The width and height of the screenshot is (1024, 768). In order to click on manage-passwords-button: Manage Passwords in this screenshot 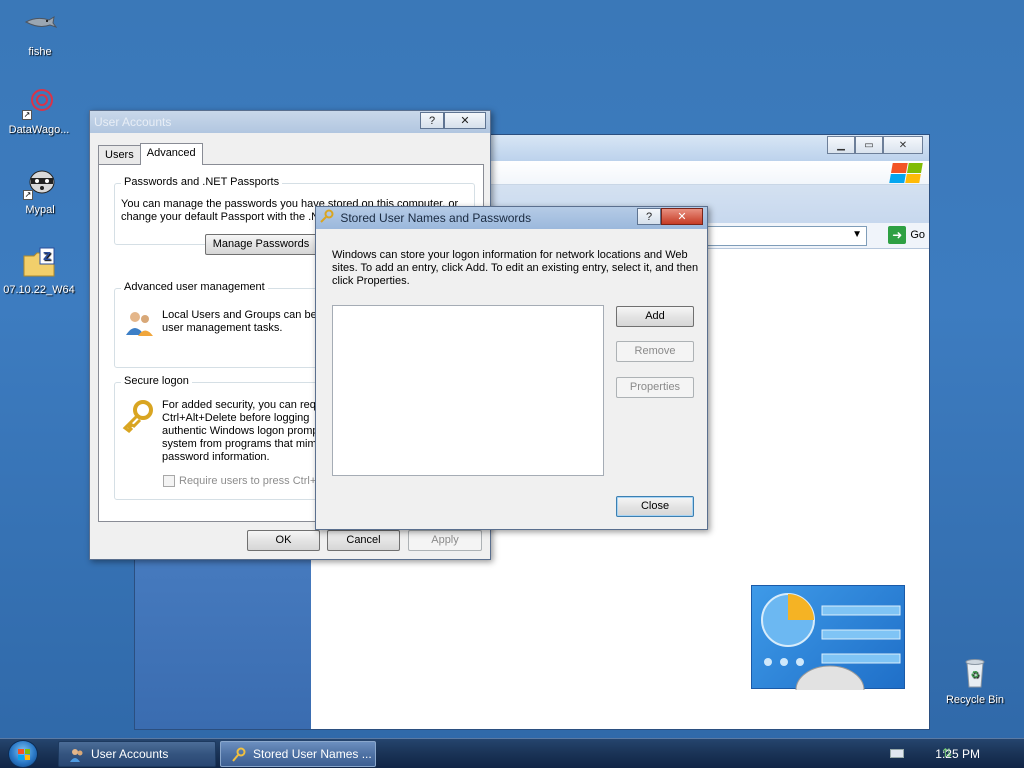, I will do `click(261, 244)`.